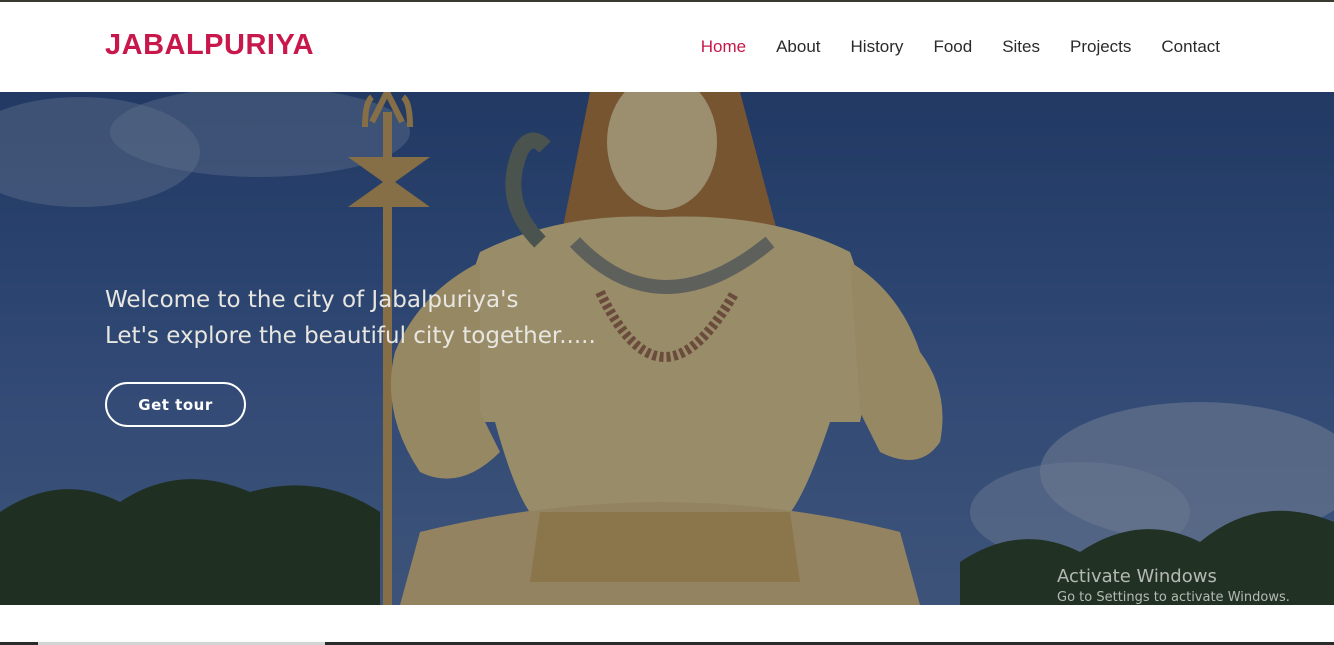  What do you see at coordinates (1137, 576) in the screenshot?
I see `watermark-title: Activate Windows` at bounding box center [1137, 576].